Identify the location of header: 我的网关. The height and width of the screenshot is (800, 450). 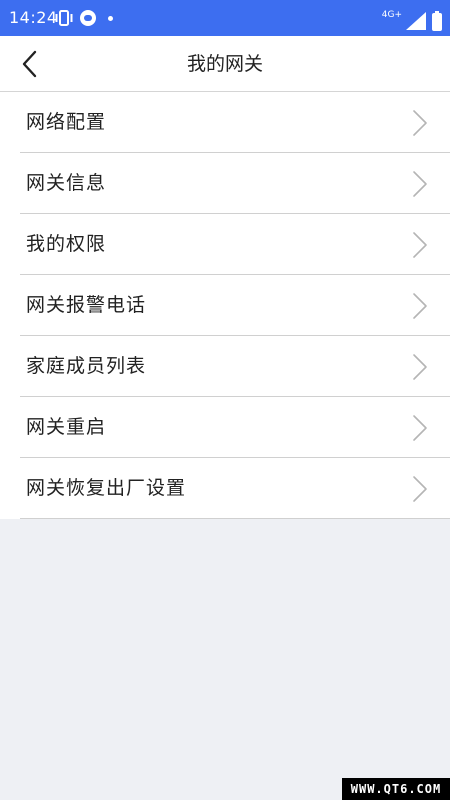
(225, 64).